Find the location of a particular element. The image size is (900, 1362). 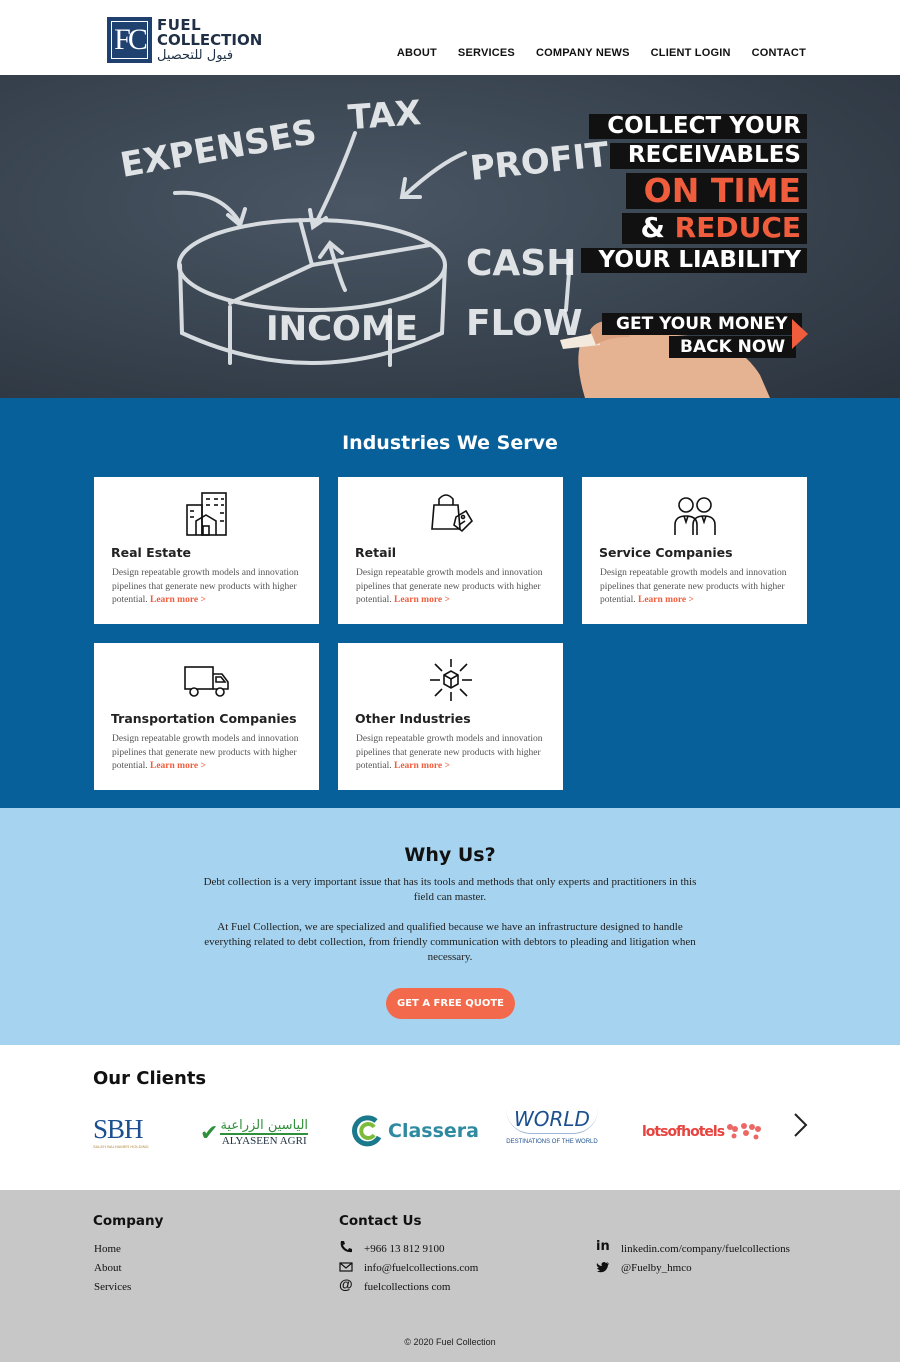

get-free-quote-button: GET A FREE QUOTE is located at coordinates (450, 1003).